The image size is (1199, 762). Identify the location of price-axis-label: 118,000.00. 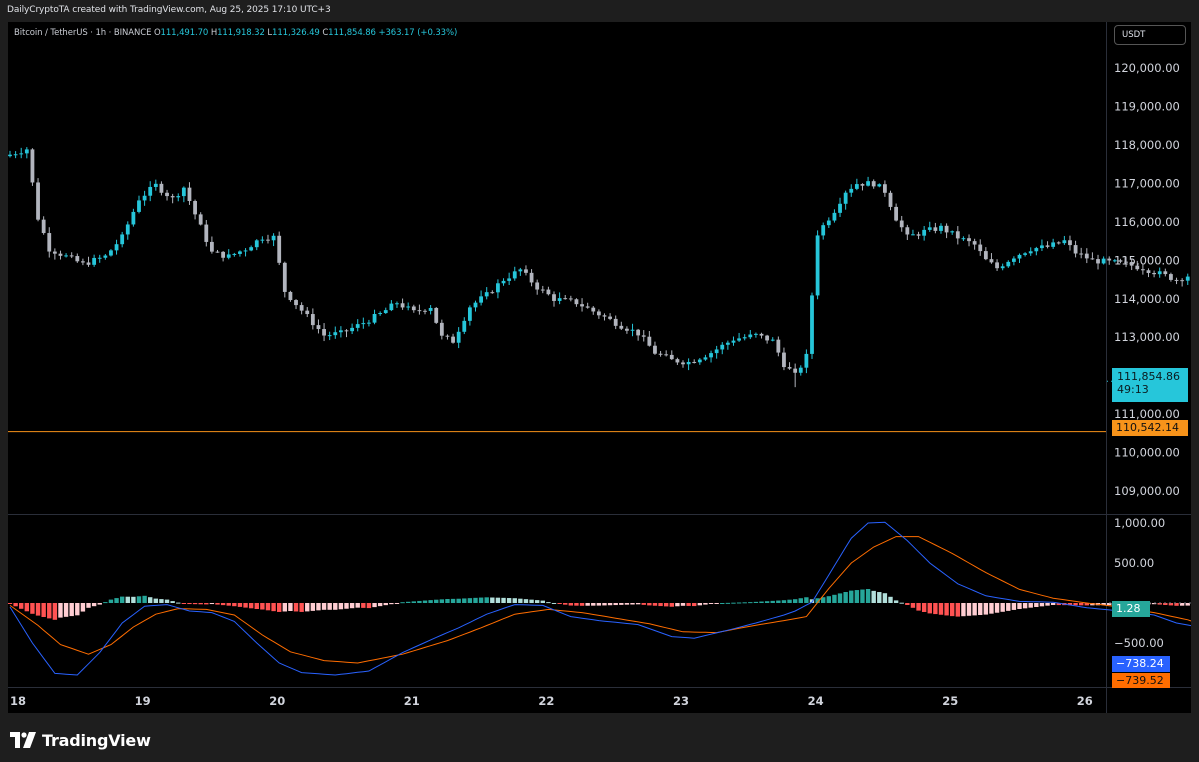
(1147, 145).